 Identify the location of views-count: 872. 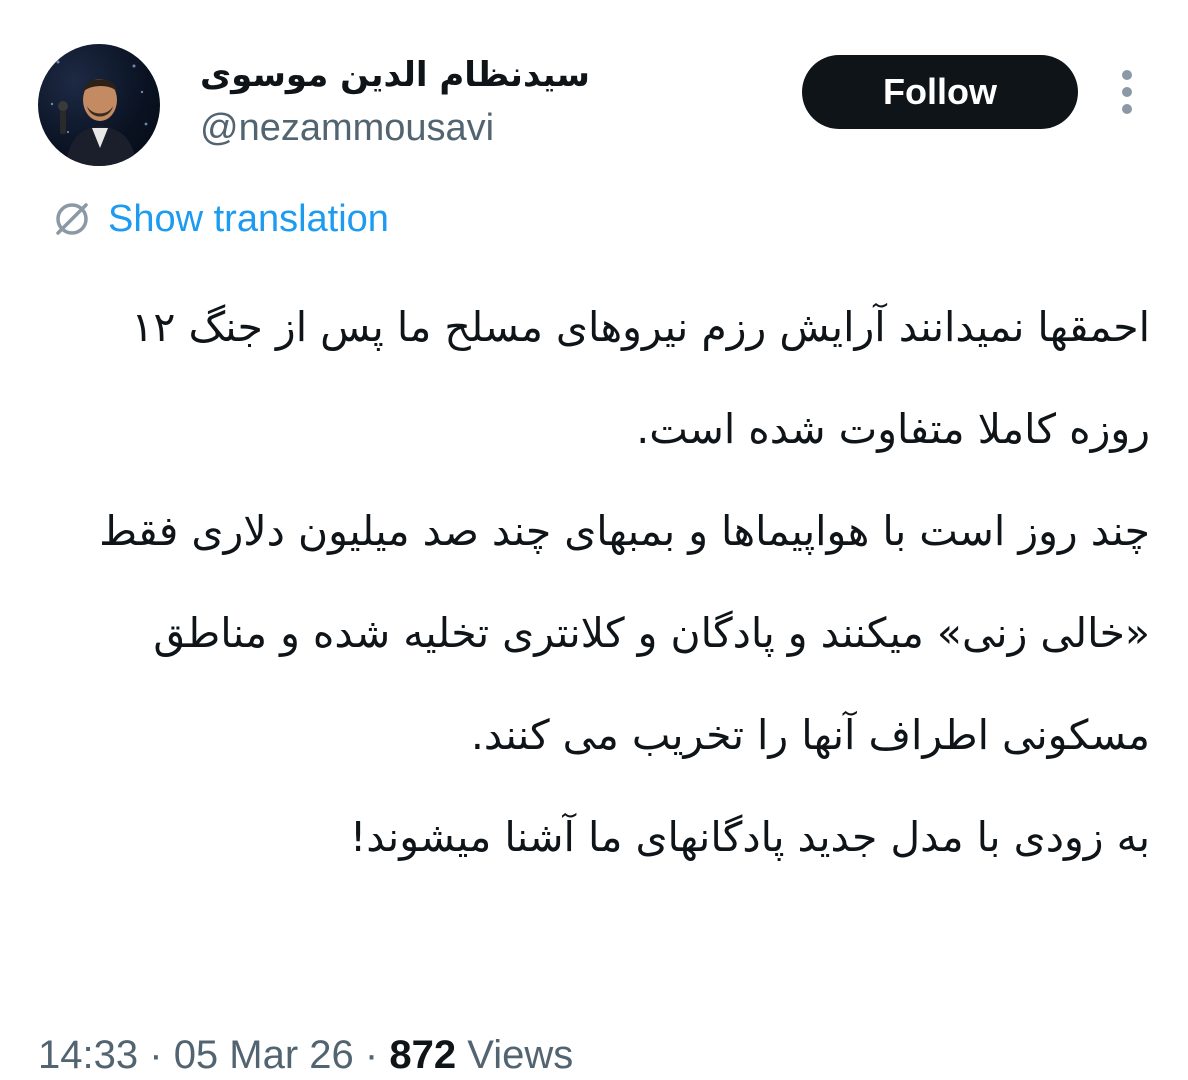
(423, 1055).